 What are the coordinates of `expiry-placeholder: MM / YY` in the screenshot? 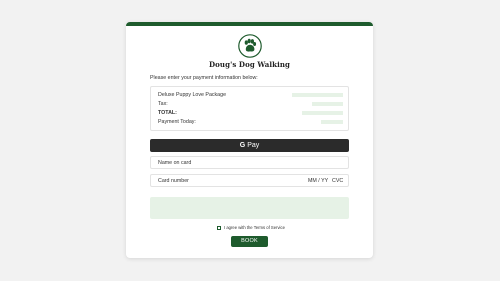 It's located at (318, 181).